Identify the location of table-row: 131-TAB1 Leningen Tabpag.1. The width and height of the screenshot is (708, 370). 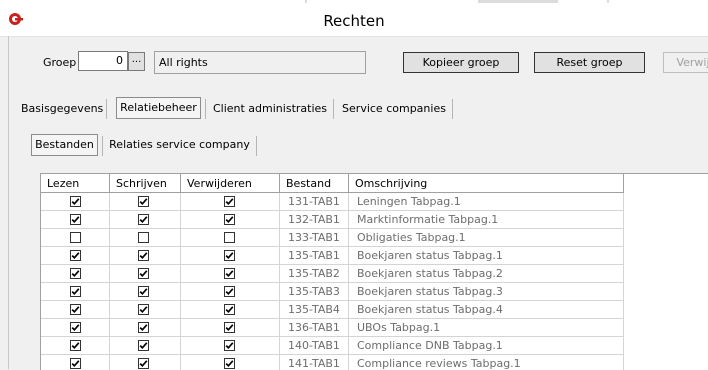
(374, 202).